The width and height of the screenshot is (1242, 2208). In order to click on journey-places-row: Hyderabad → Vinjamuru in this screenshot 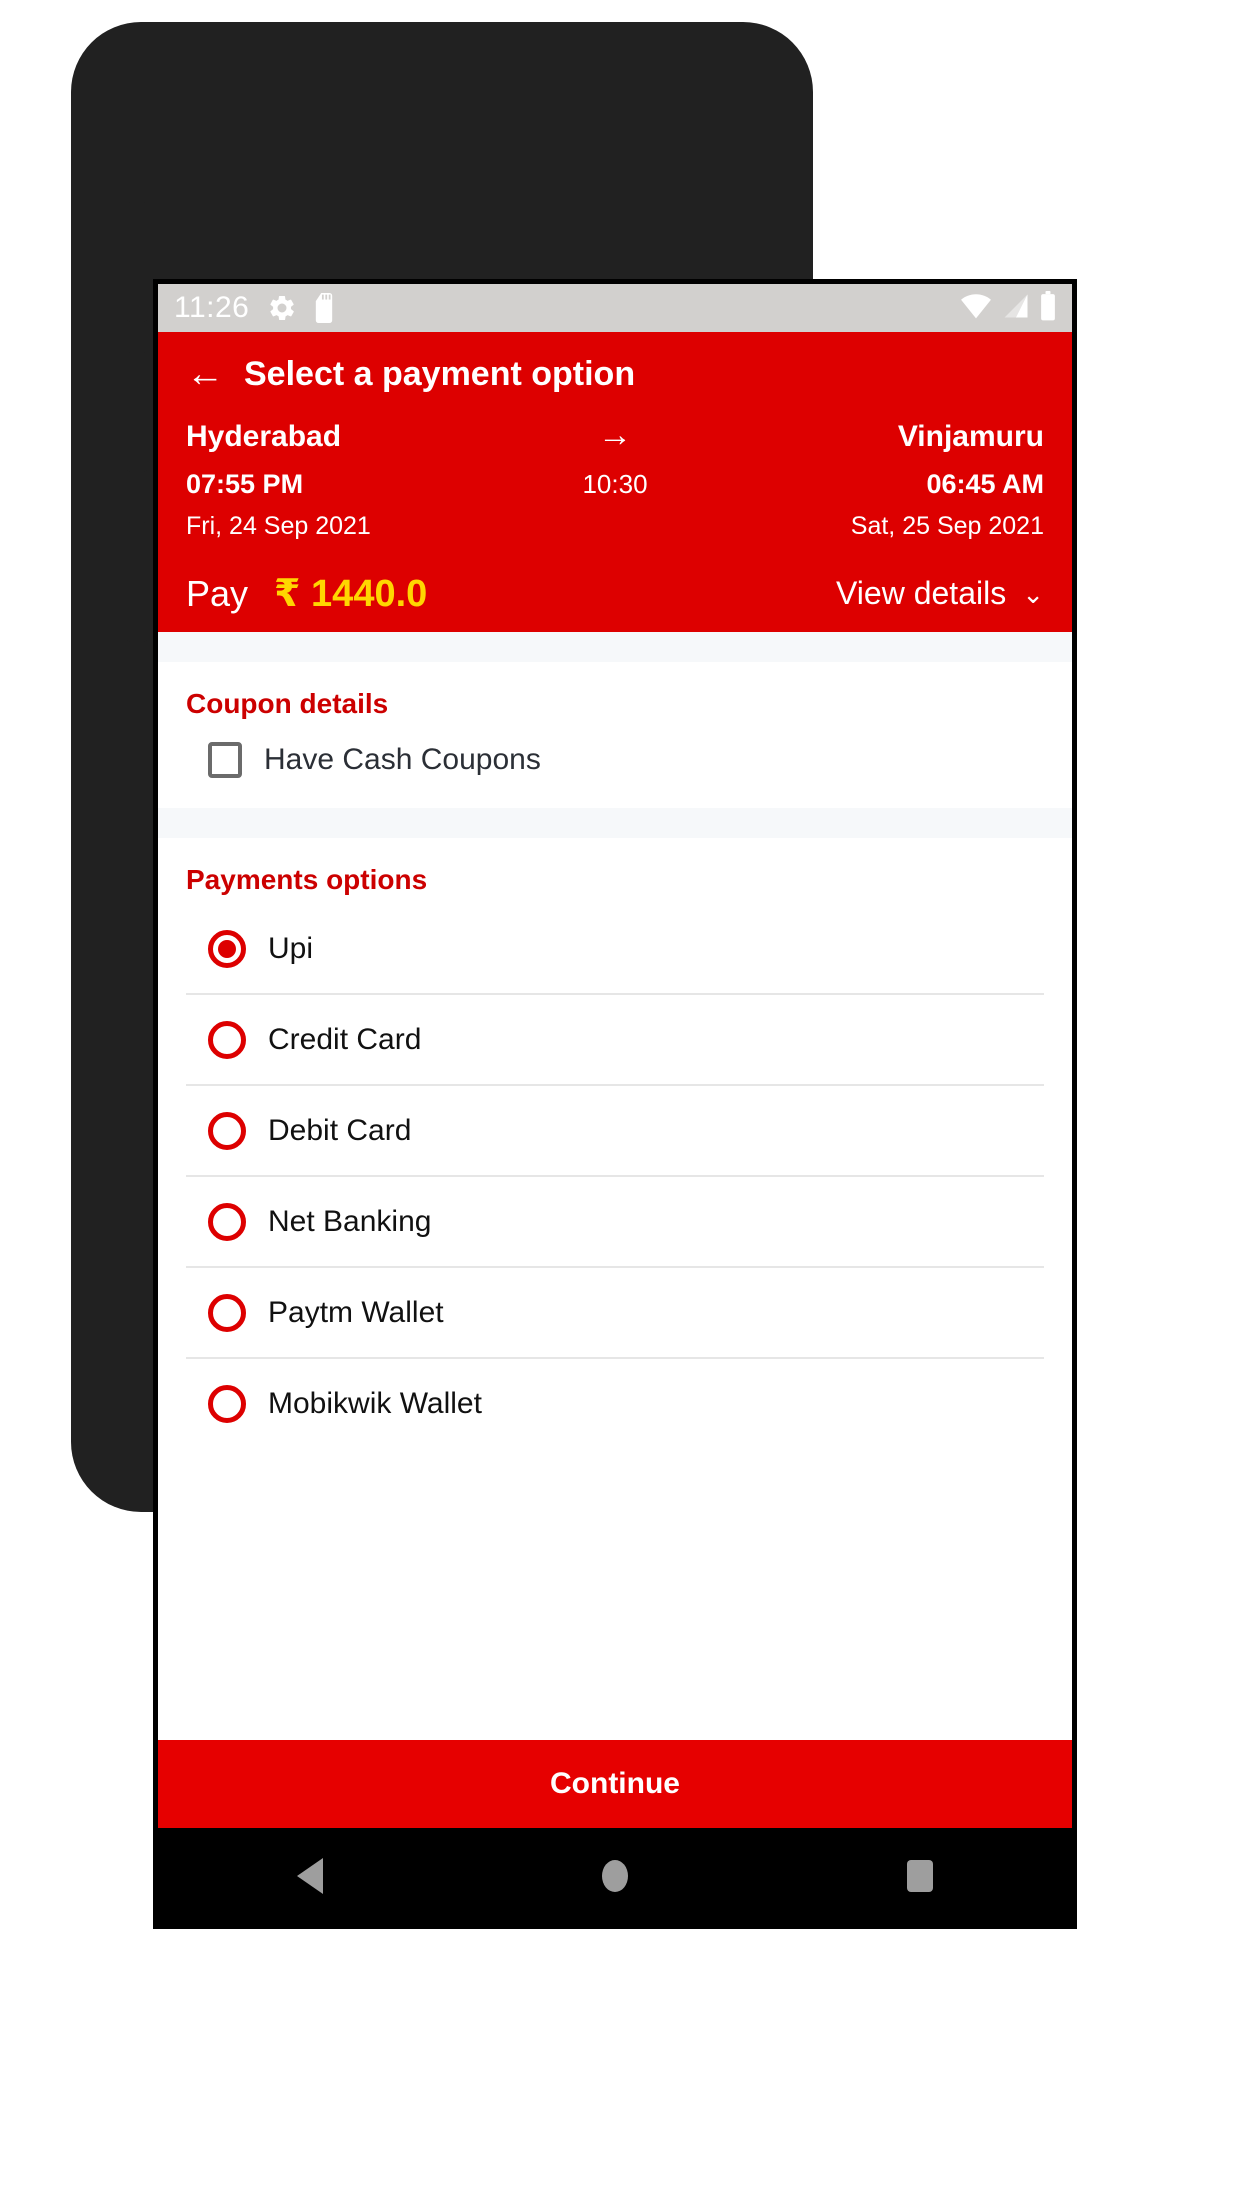, I will do `click(615, 435)`.